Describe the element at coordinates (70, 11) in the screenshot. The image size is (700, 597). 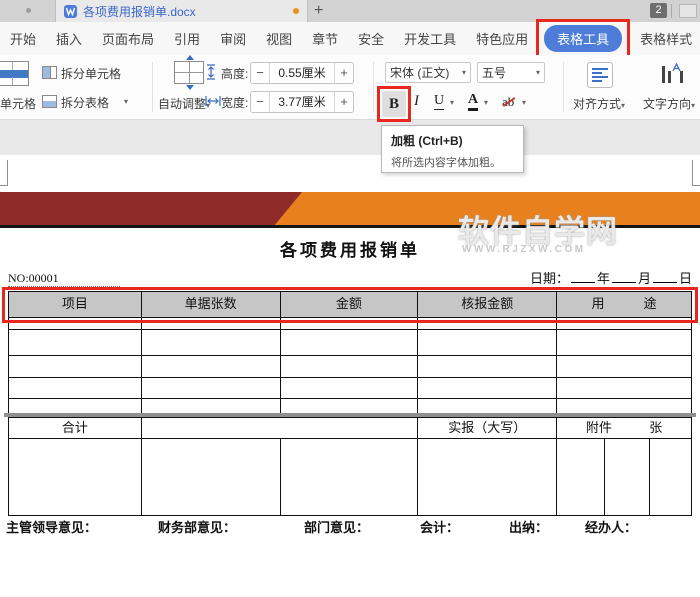
I see `writer-doc-icon` at that location.